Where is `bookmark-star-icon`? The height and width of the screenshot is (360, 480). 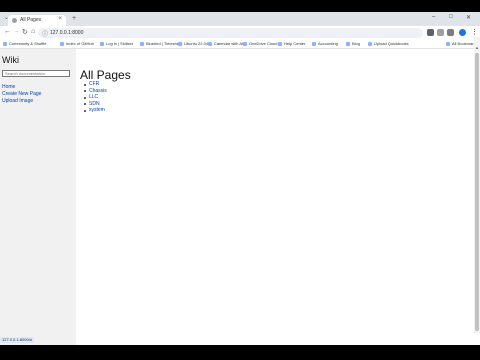
bookmark-star-icon is located at coordinates (440, 32).